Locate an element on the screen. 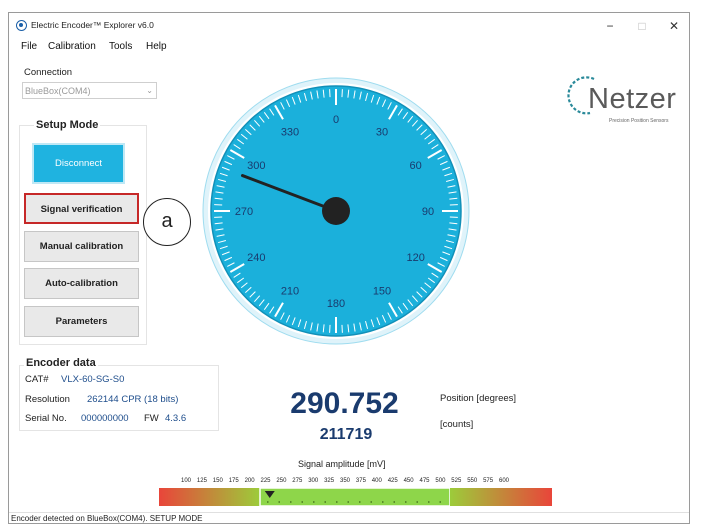 The image size is (719, 526). signal-scale-tick: 450 is located at coordinates (409, 481).